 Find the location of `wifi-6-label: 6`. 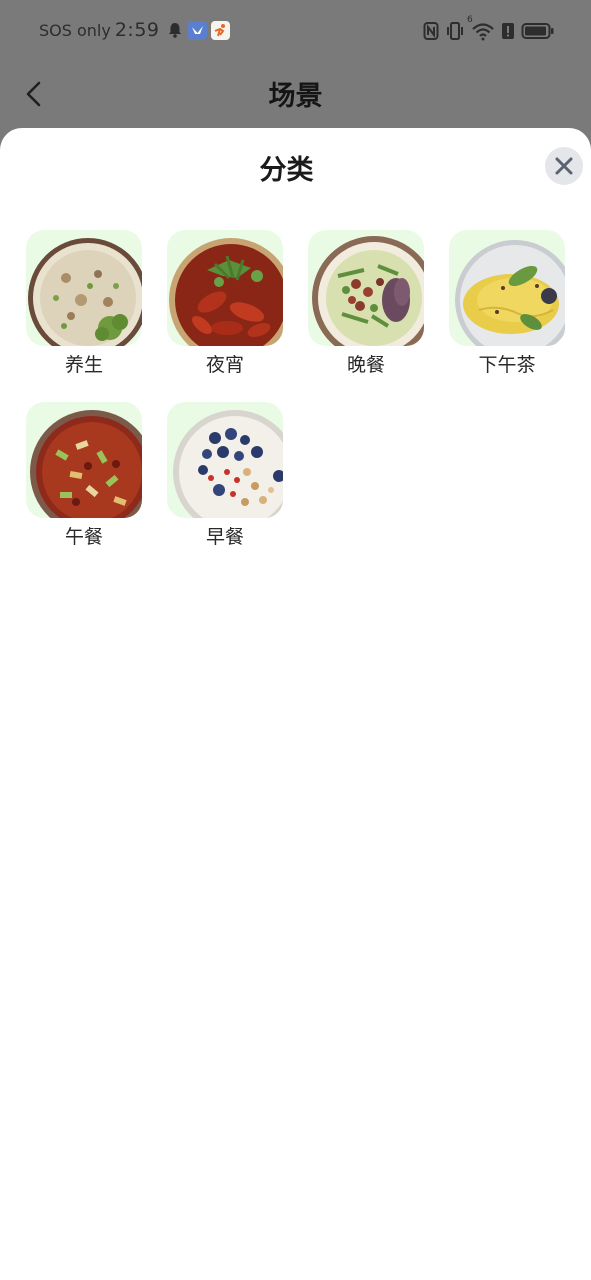

wifi-6-label: 6 is located at coordinates (470, 20).